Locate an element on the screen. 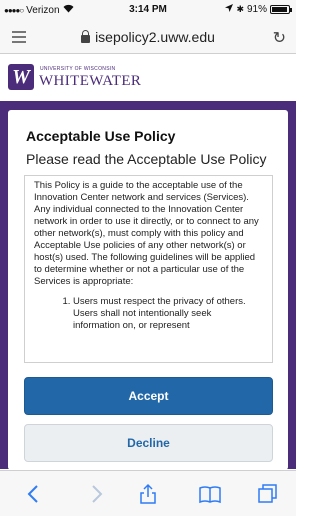 This screenshot has height=516, width=320. accept-button: Accept is located at coordinates (148, 396).